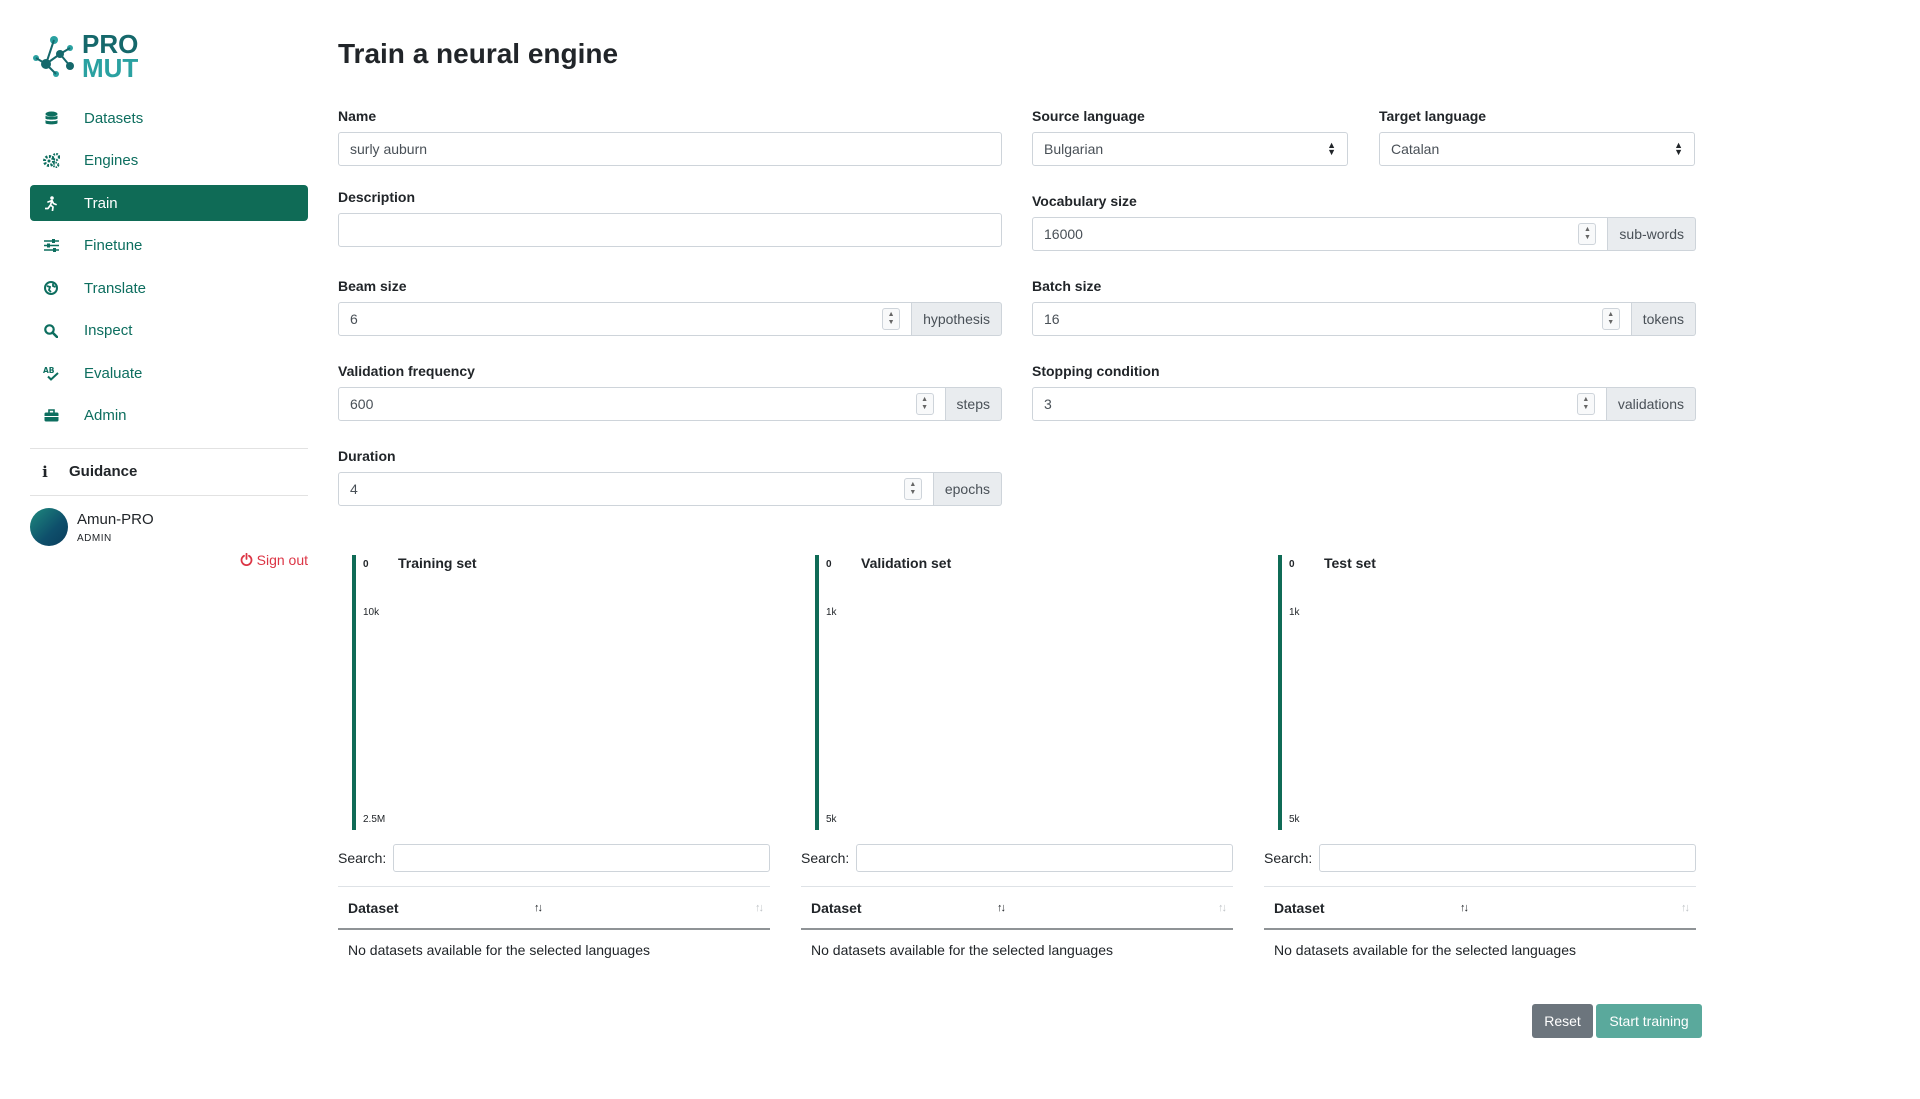  Describe the element at coordinates (169, 495) in the screenshot. I see `sidebar-divider` at that location.